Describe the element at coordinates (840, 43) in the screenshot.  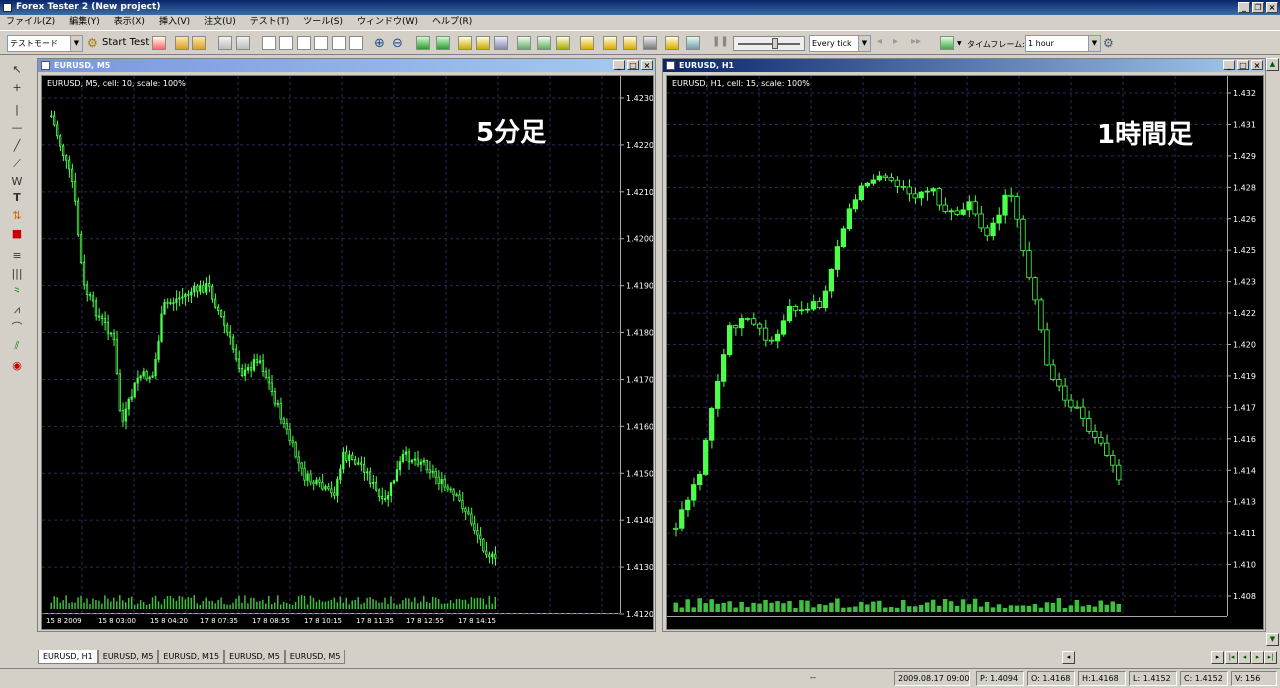
I see `tick-mode-select: Every tick ▼` at that location.